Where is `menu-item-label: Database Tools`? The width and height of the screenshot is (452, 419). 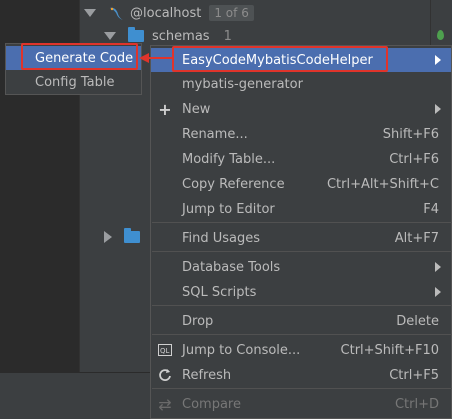
menu-item-label: Database Tools is located at coordinates (231, 267).